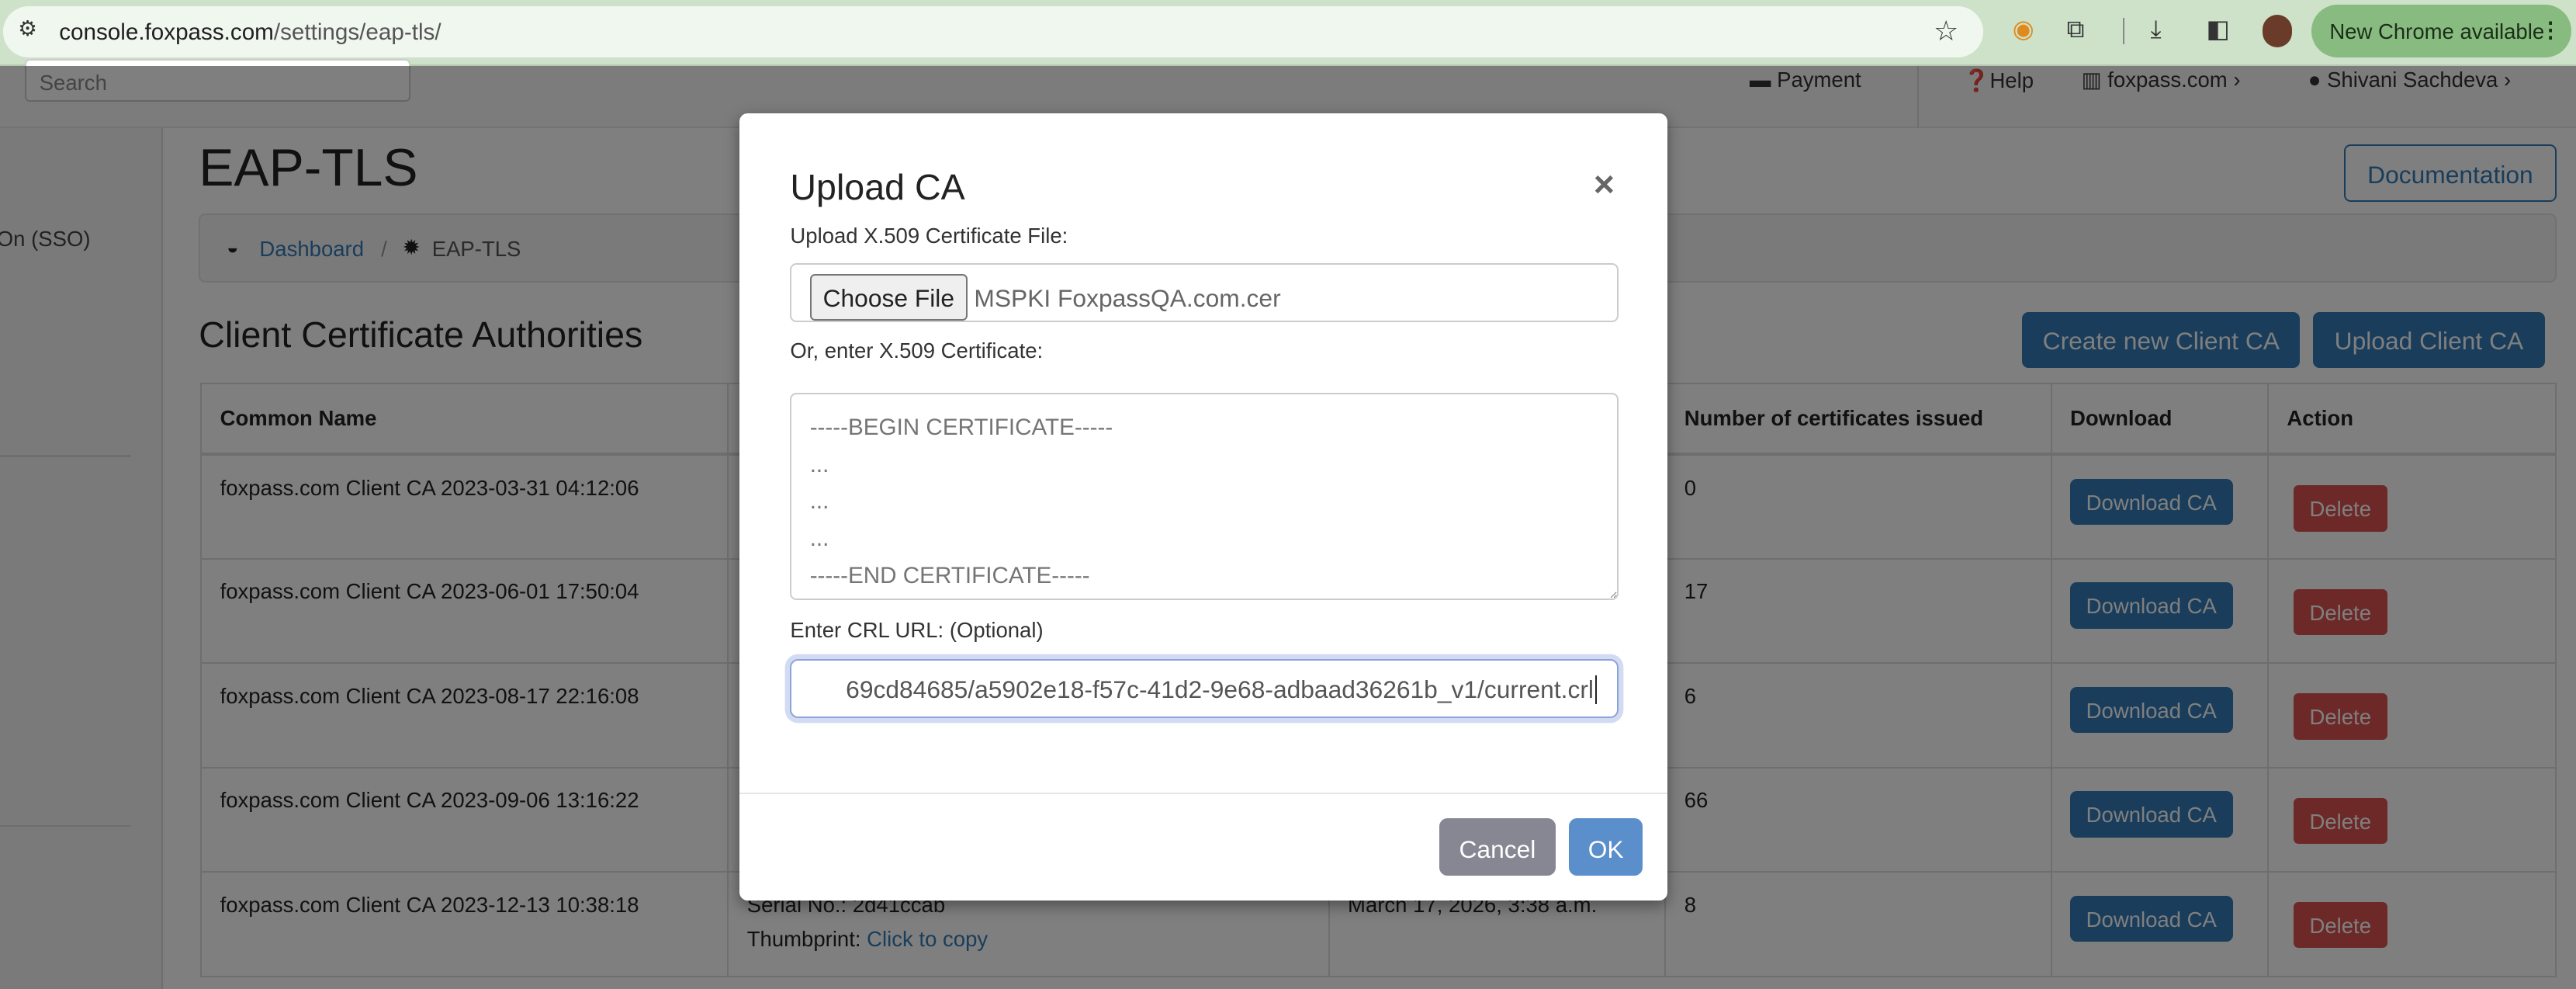 This screenshot has height=989, width=2576. Describe the element at coordinates (2277, 31) in the screenshot. I see `profile-avatar` at that location.